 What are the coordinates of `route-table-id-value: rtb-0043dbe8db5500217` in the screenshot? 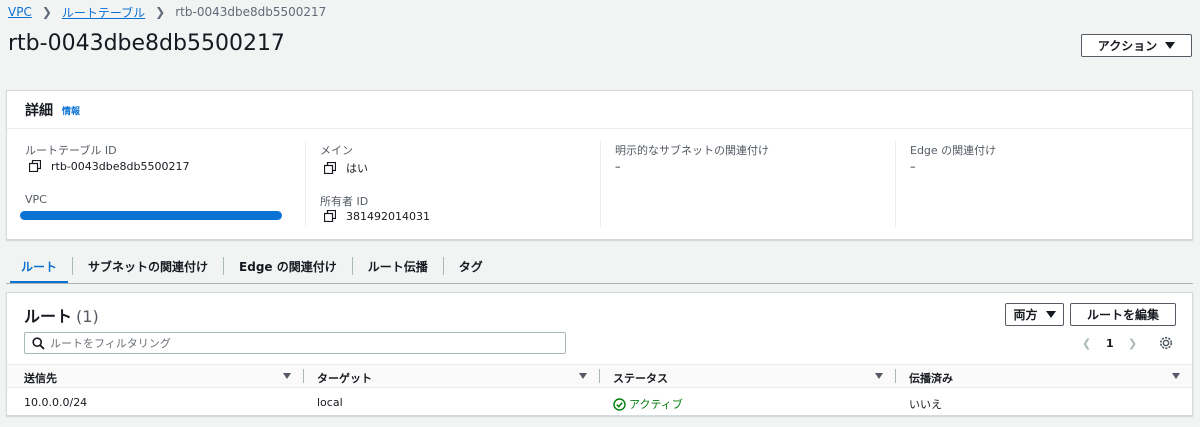 It's located at (109, 166).